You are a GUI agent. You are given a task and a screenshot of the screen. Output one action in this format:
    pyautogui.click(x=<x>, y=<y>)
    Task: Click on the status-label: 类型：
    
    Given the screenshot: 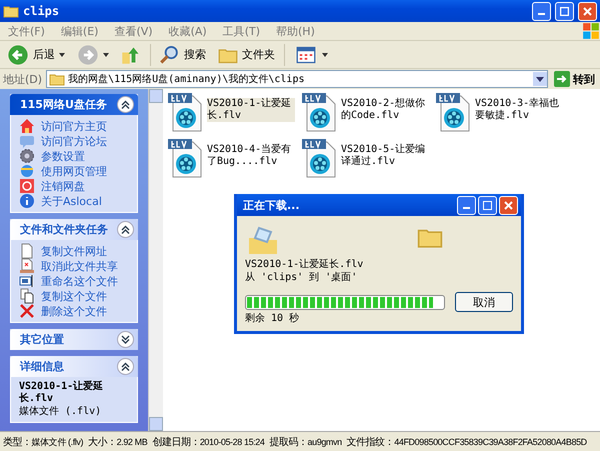 What is the action you would take?
    pyautogui.click(x=17, y=442)
    